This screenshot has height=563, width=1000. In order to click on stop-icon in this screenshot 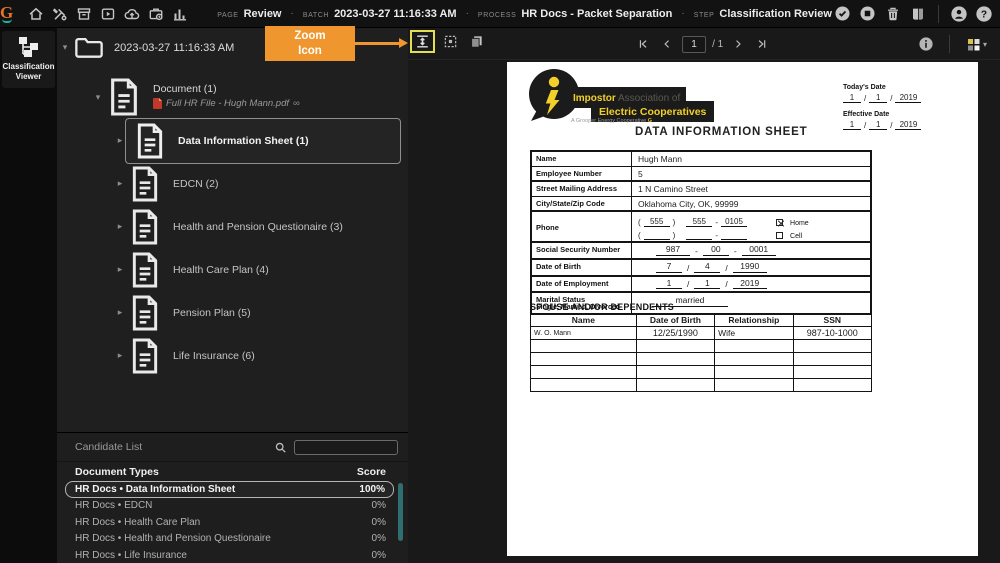, I will do `click(868, 14)`.